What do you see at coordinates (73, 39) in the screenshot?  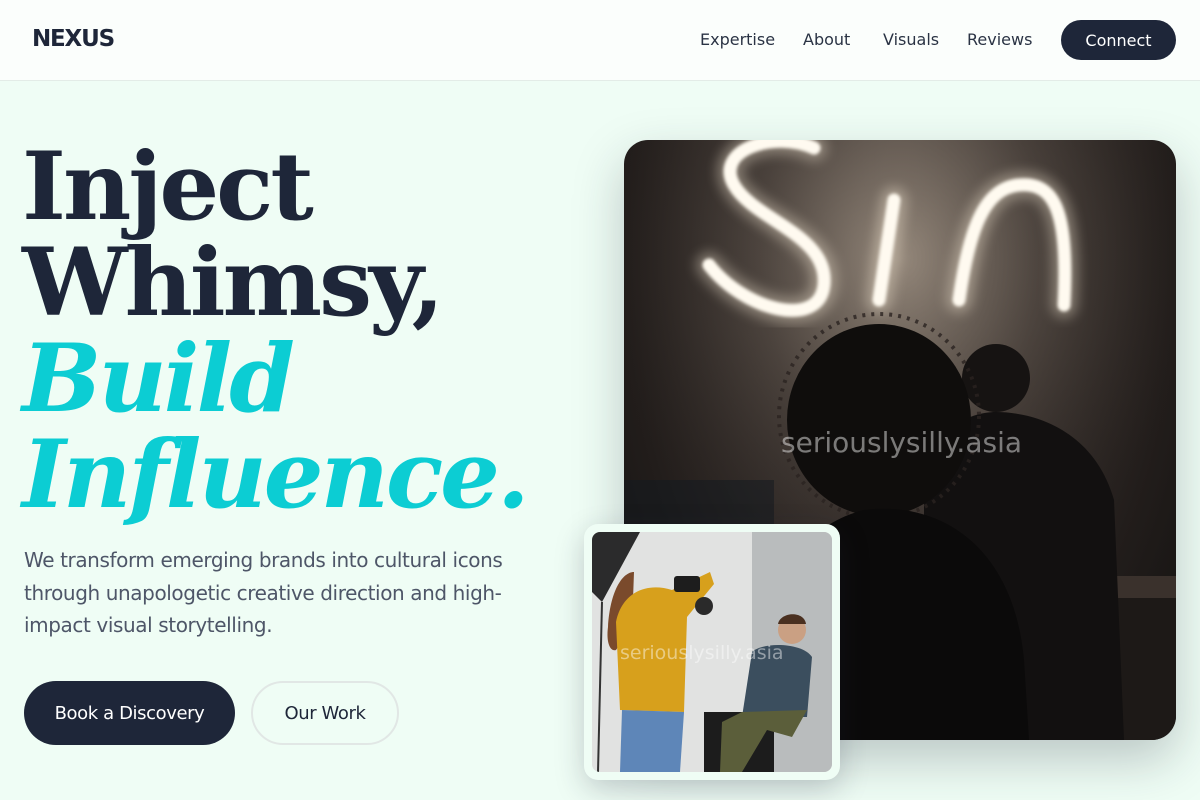 I see `logo: NEXUS` at bounding box center [73, 39].